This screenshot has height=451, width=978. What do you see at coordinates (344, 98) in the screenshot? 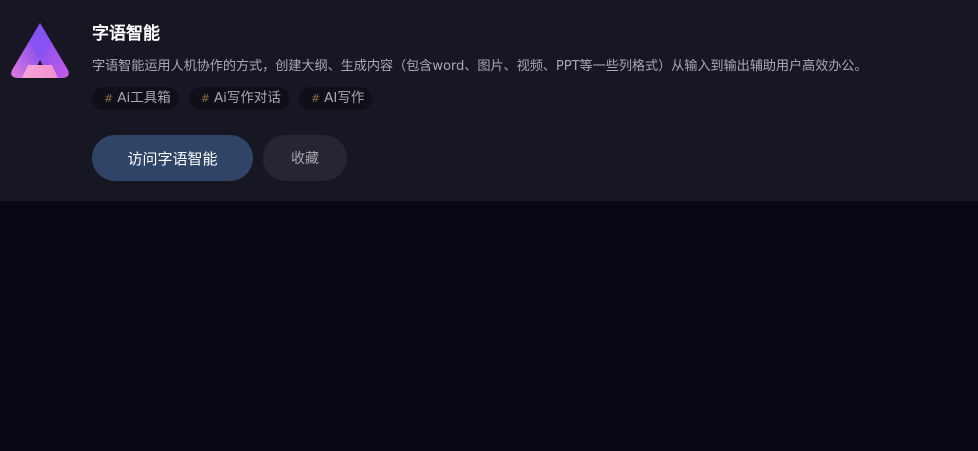
I see `tag-label: AI写作` at bounding box center [344, 98].